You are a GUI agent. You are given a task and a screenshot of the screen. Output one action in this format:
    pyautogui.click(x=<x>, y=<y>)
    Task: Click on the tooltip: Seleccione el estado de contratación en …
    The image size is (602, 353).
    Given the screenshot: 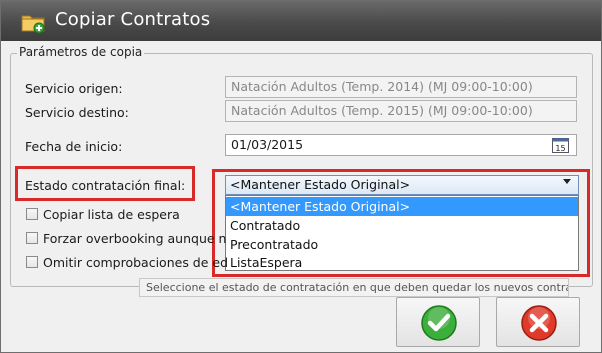 What is the action you would take?
    pyautogui.click(x=354, y=287)
    